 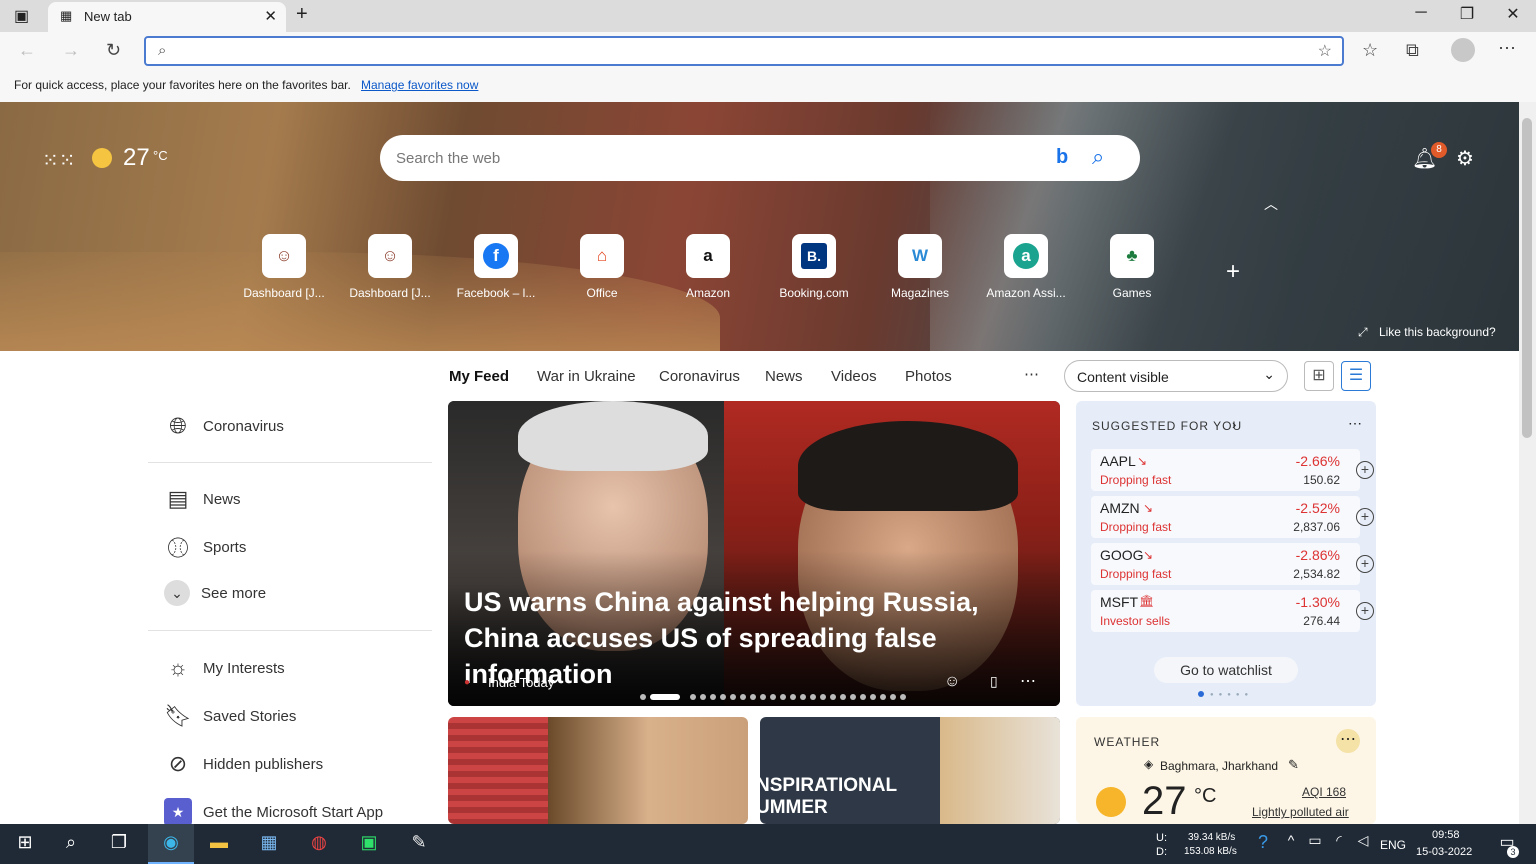 I want to click on sidebar-item-news: ▤ News, so click(x=202, y=499).